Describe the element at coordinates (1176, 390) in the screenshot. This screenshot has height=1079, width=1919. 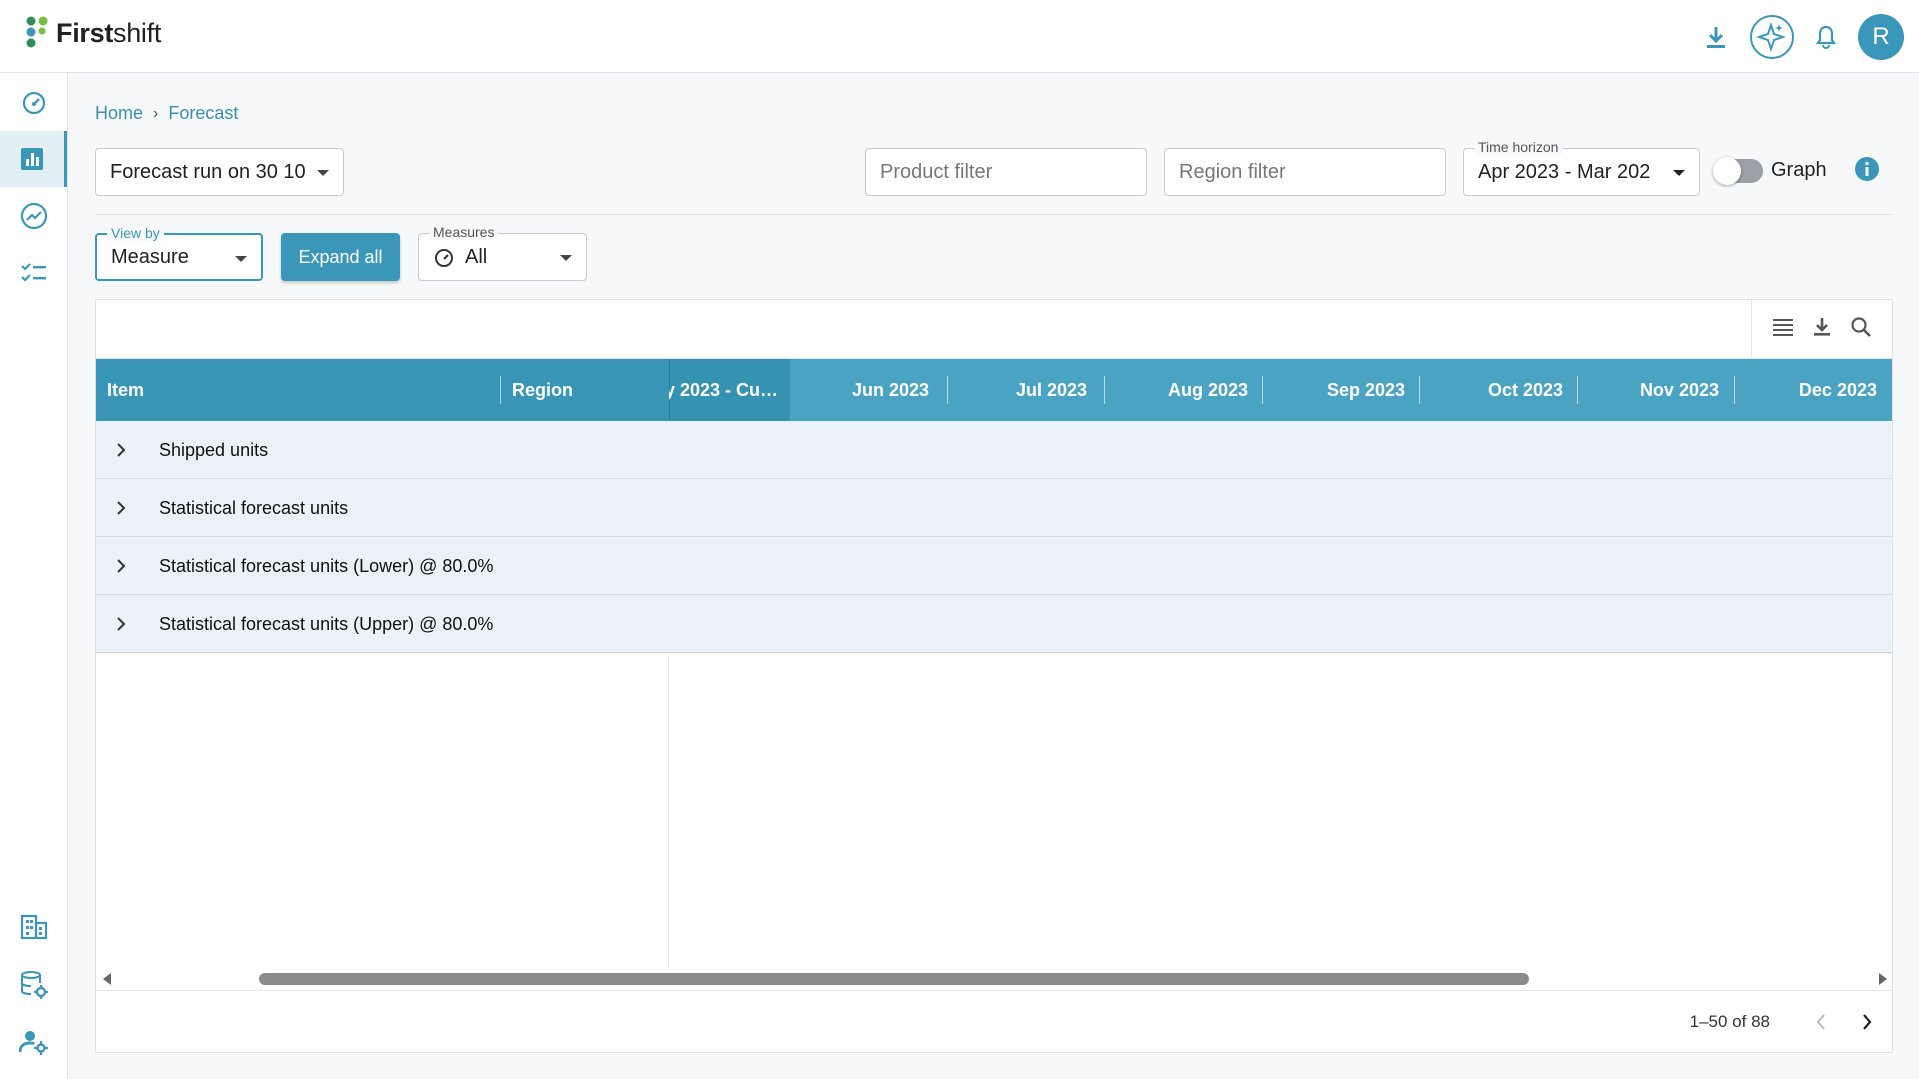
I see `column-header-aug-2023: Aug 2023` at that location.